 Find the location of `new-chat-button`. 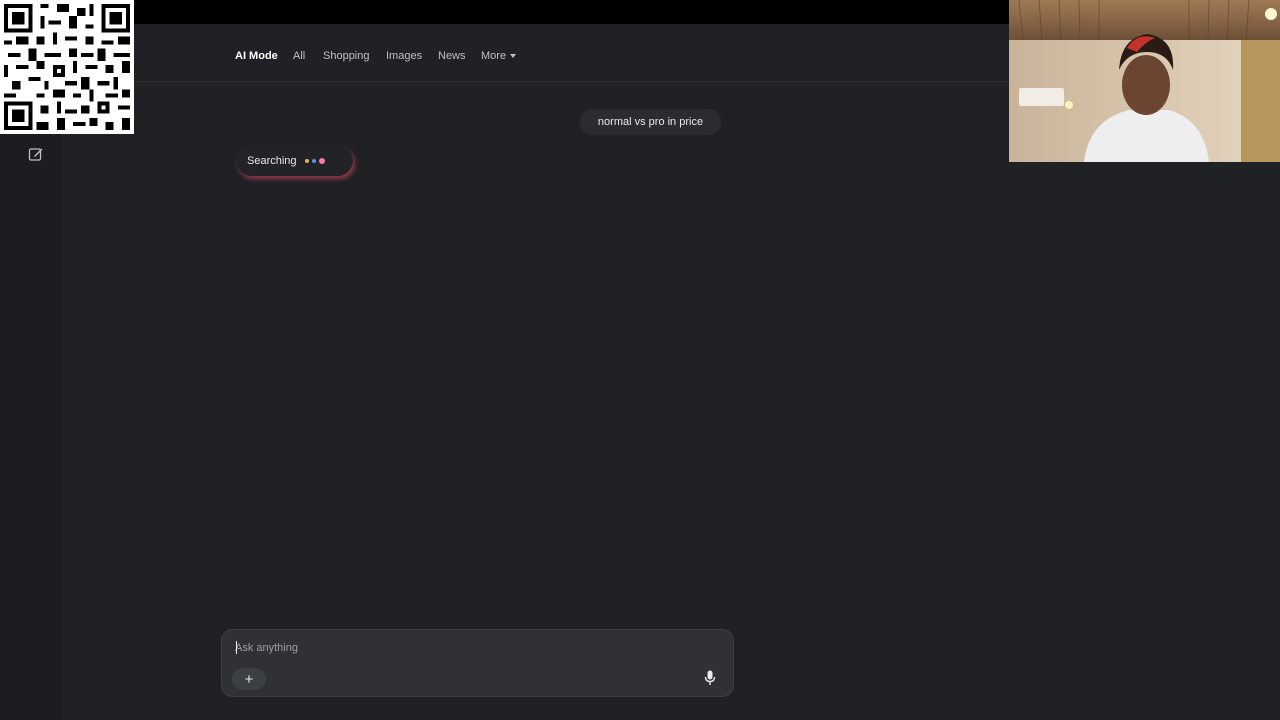

new-chat-button is located at coordinates (36, 154).